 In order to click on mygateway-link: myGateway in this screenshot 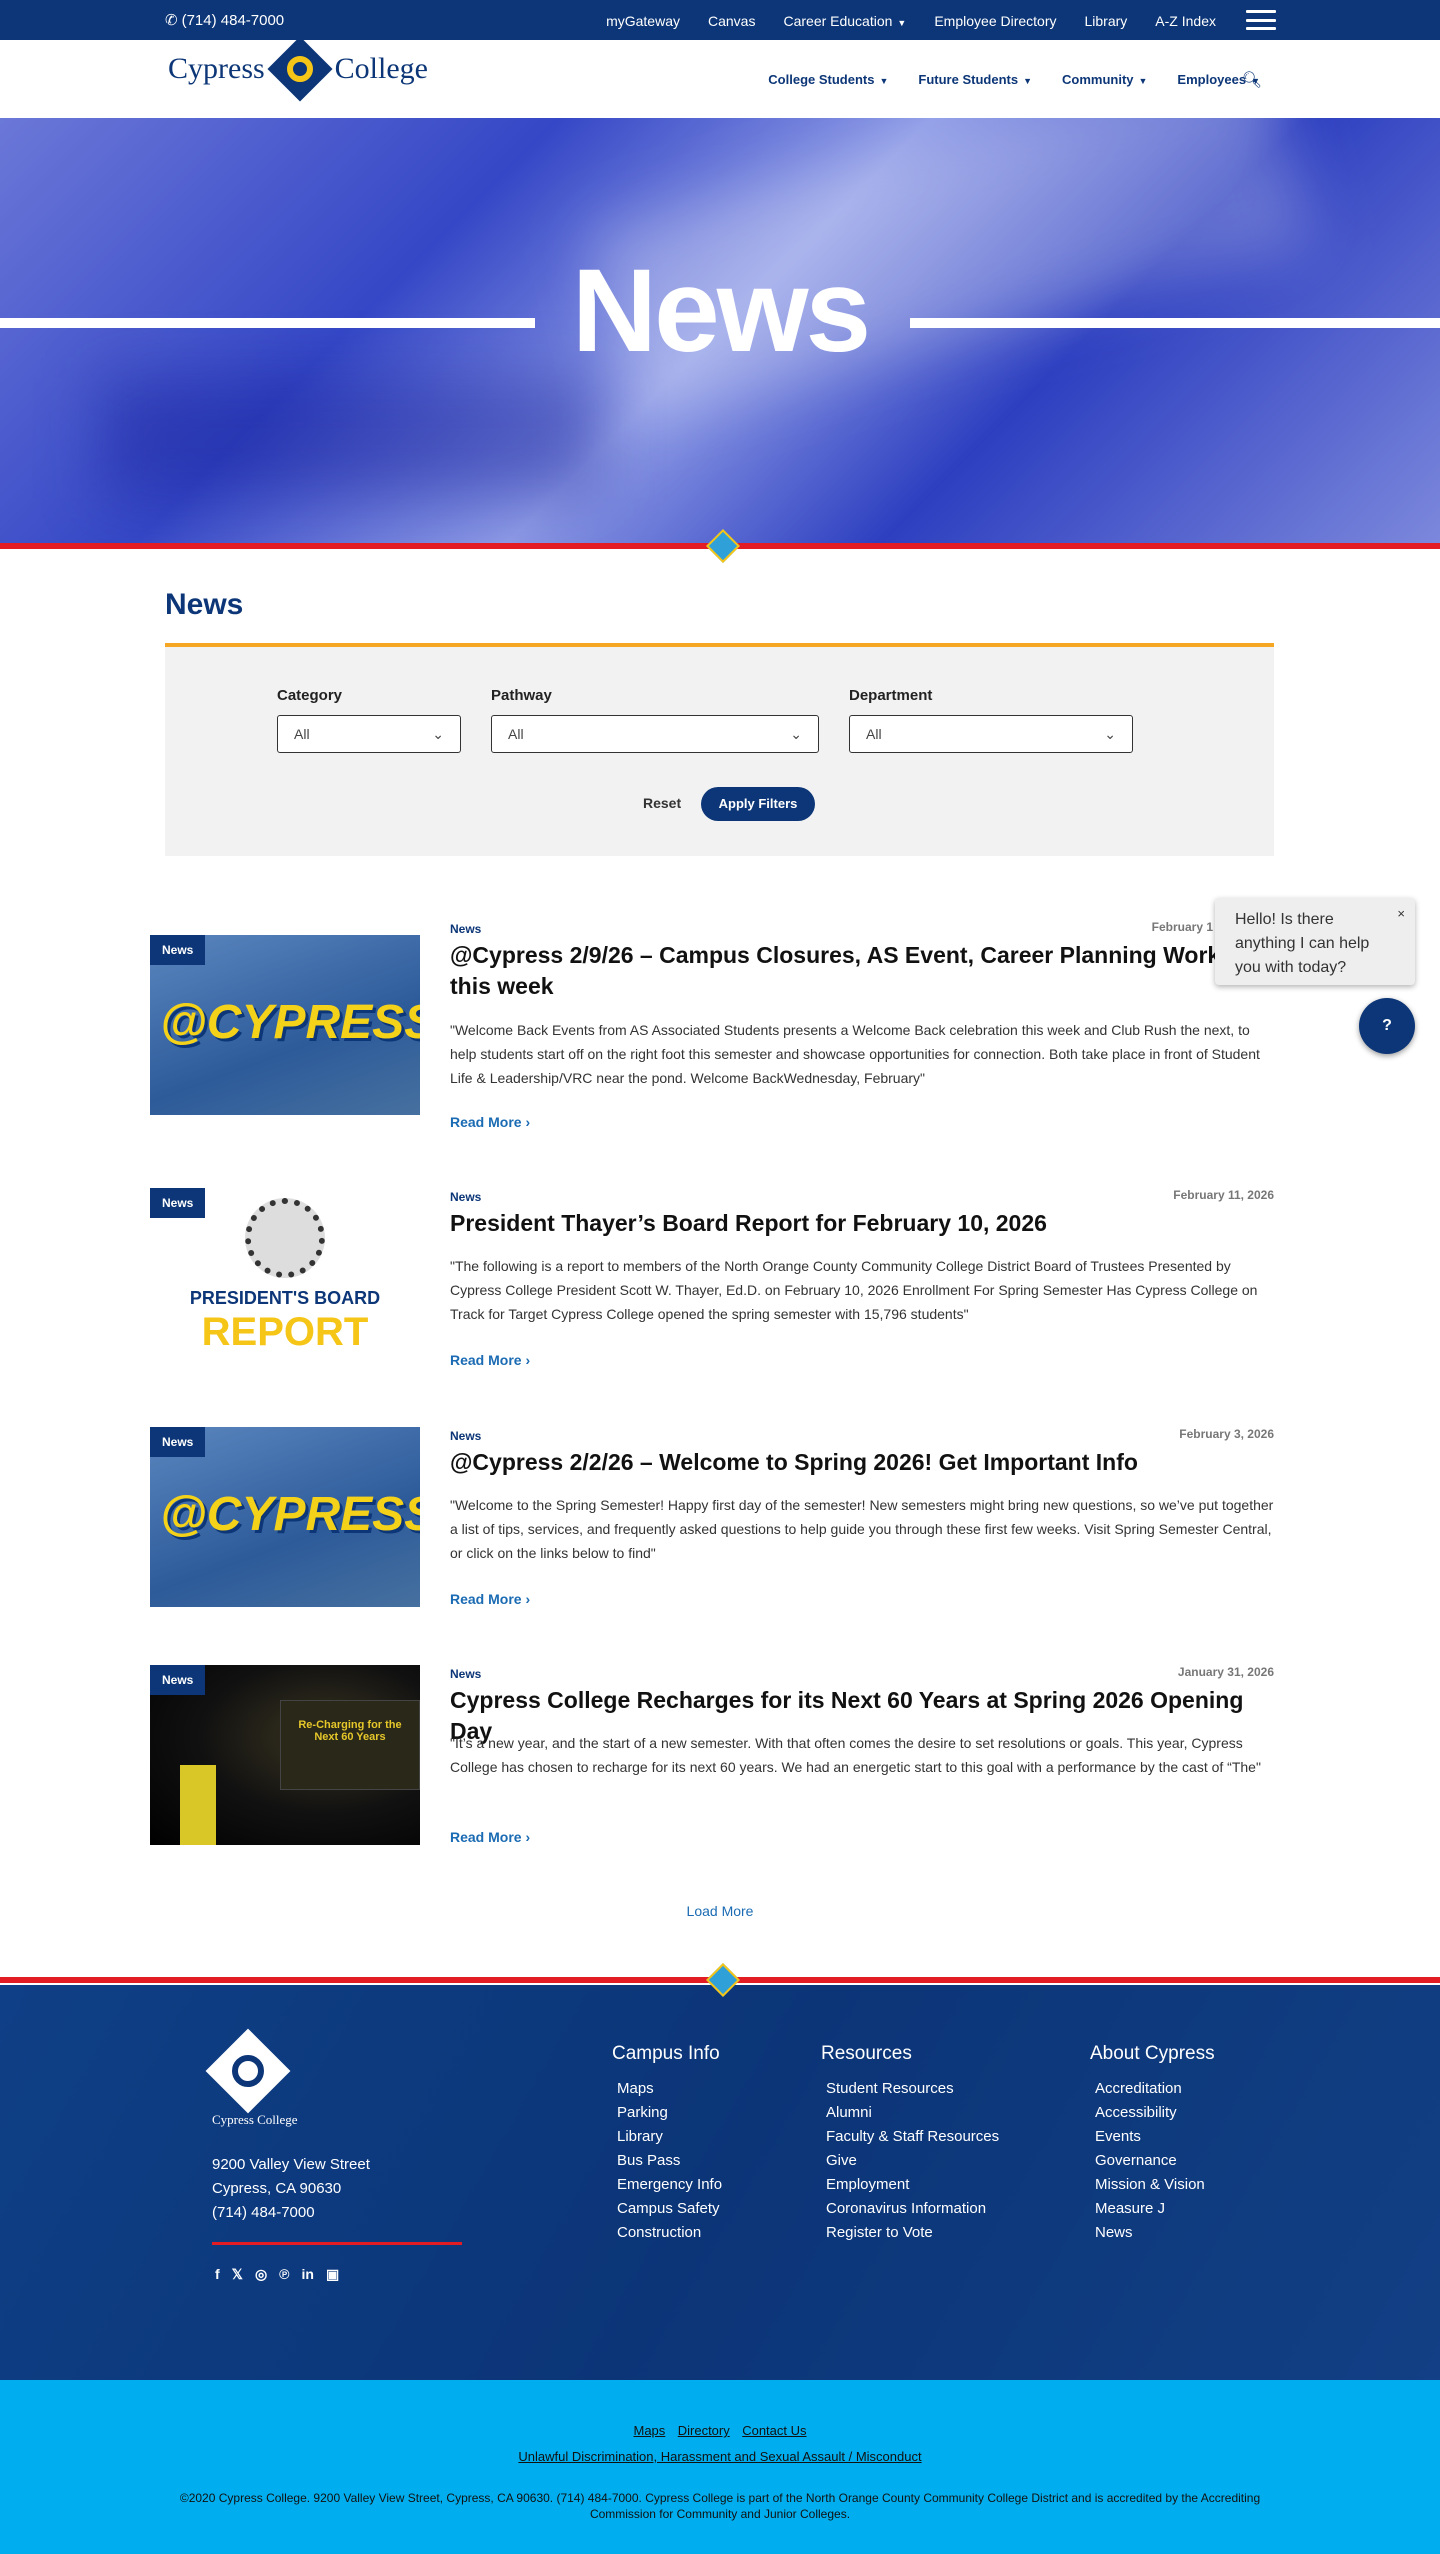, I will do `click(643, 21)`.